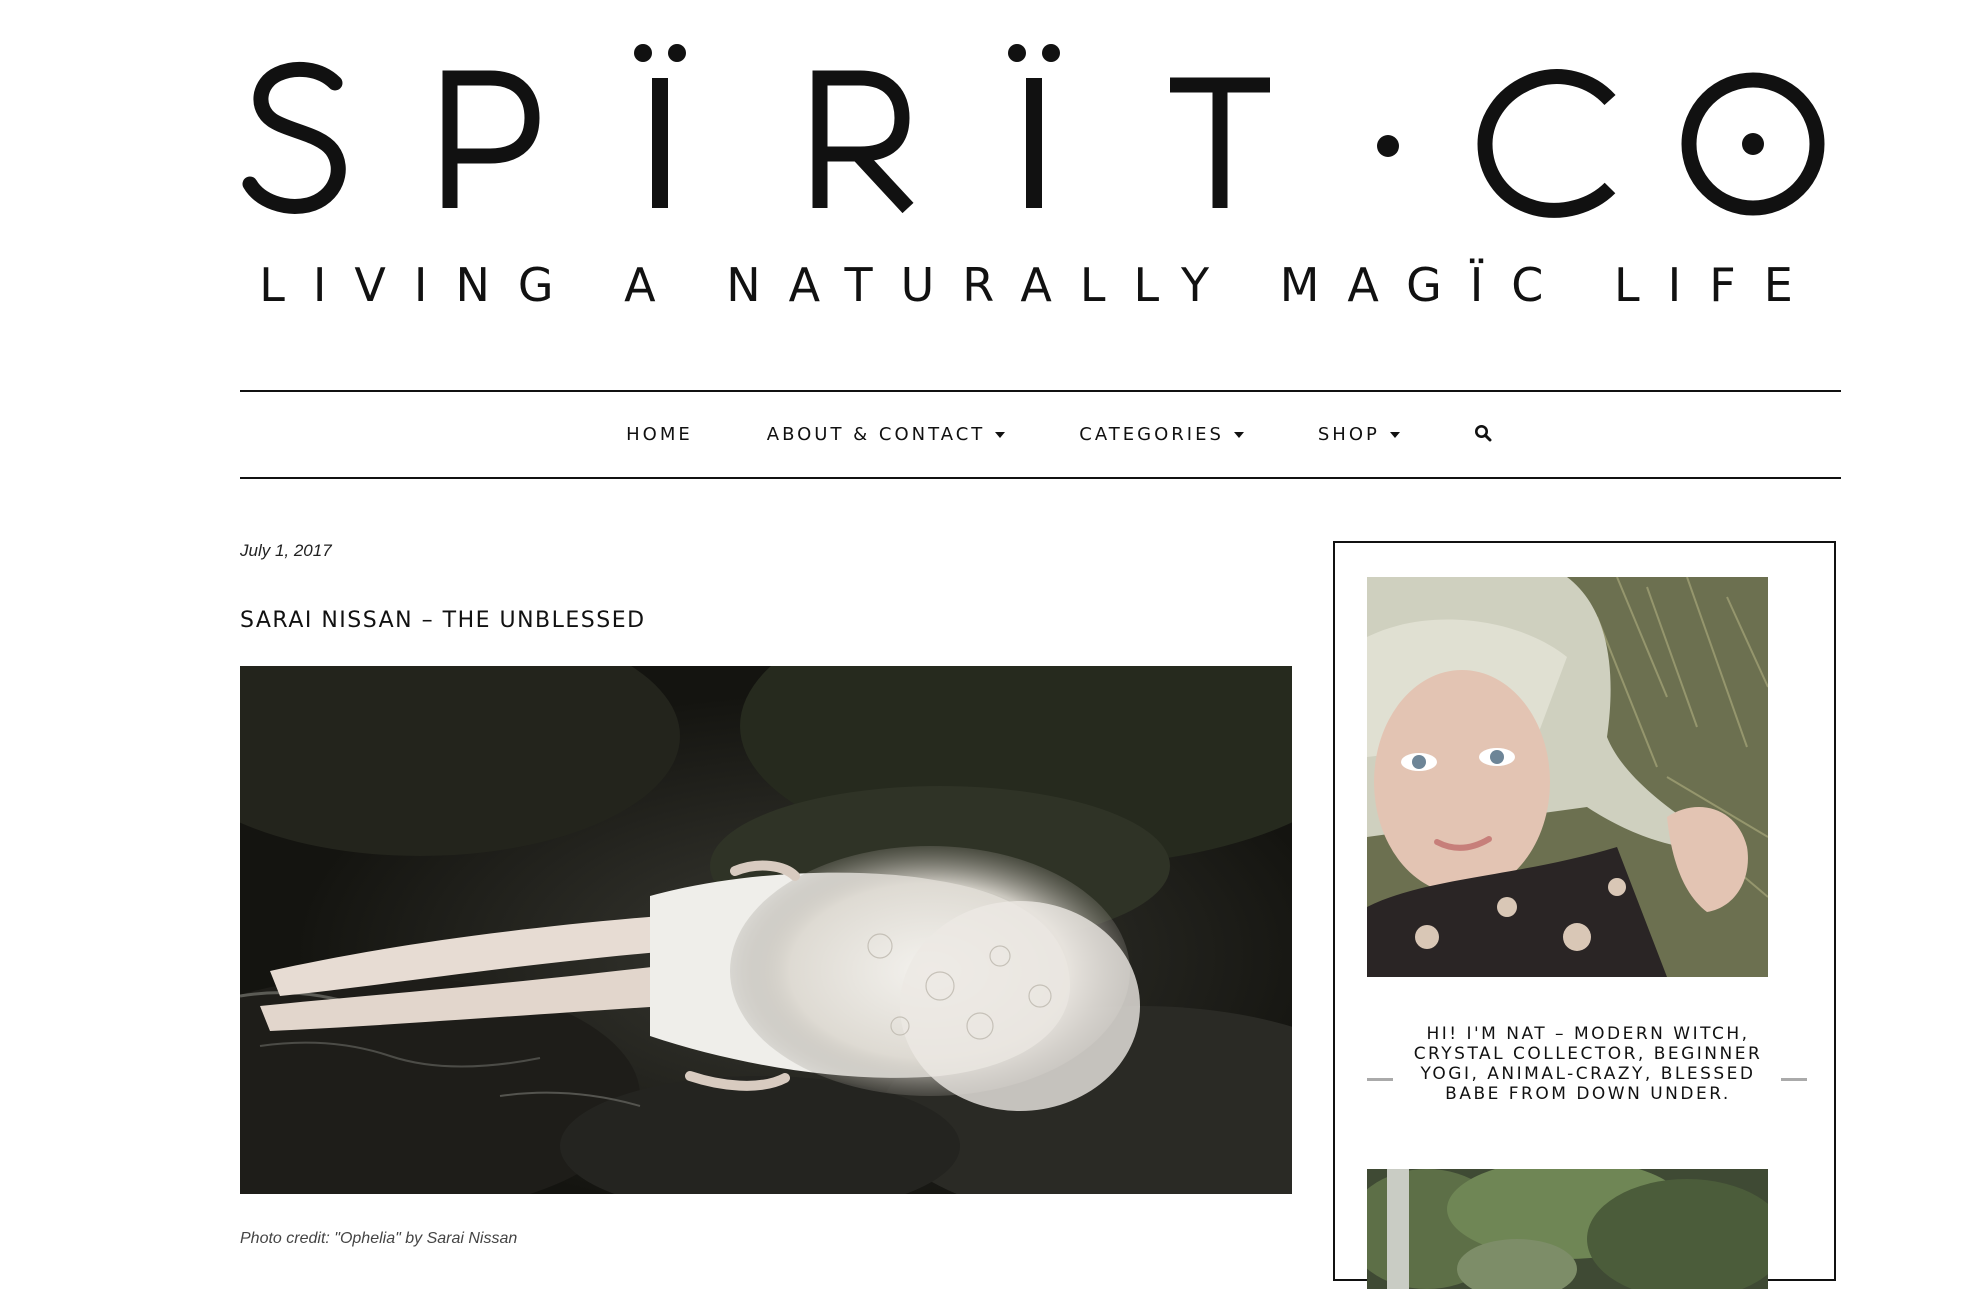  What do you see at coordinates (1483, 435) in the screenshot?
I see `search-icon` at bounding box center [1483, 435].